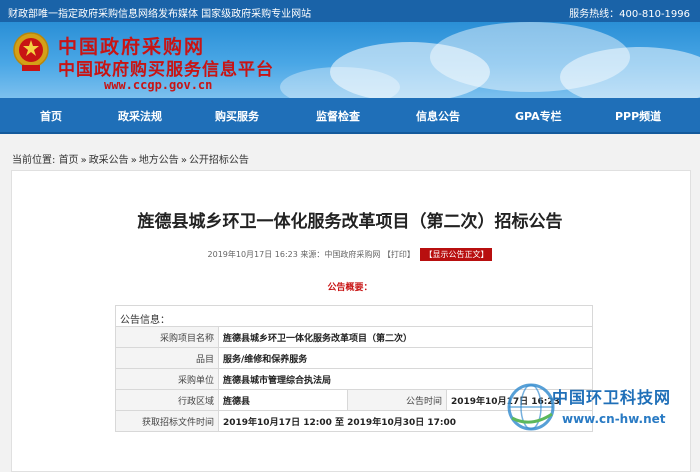  I want to click on breadcrumb: 当前位置: 首页» 政采公告» 地方公告» 公开招标公告, so click(130, 158).